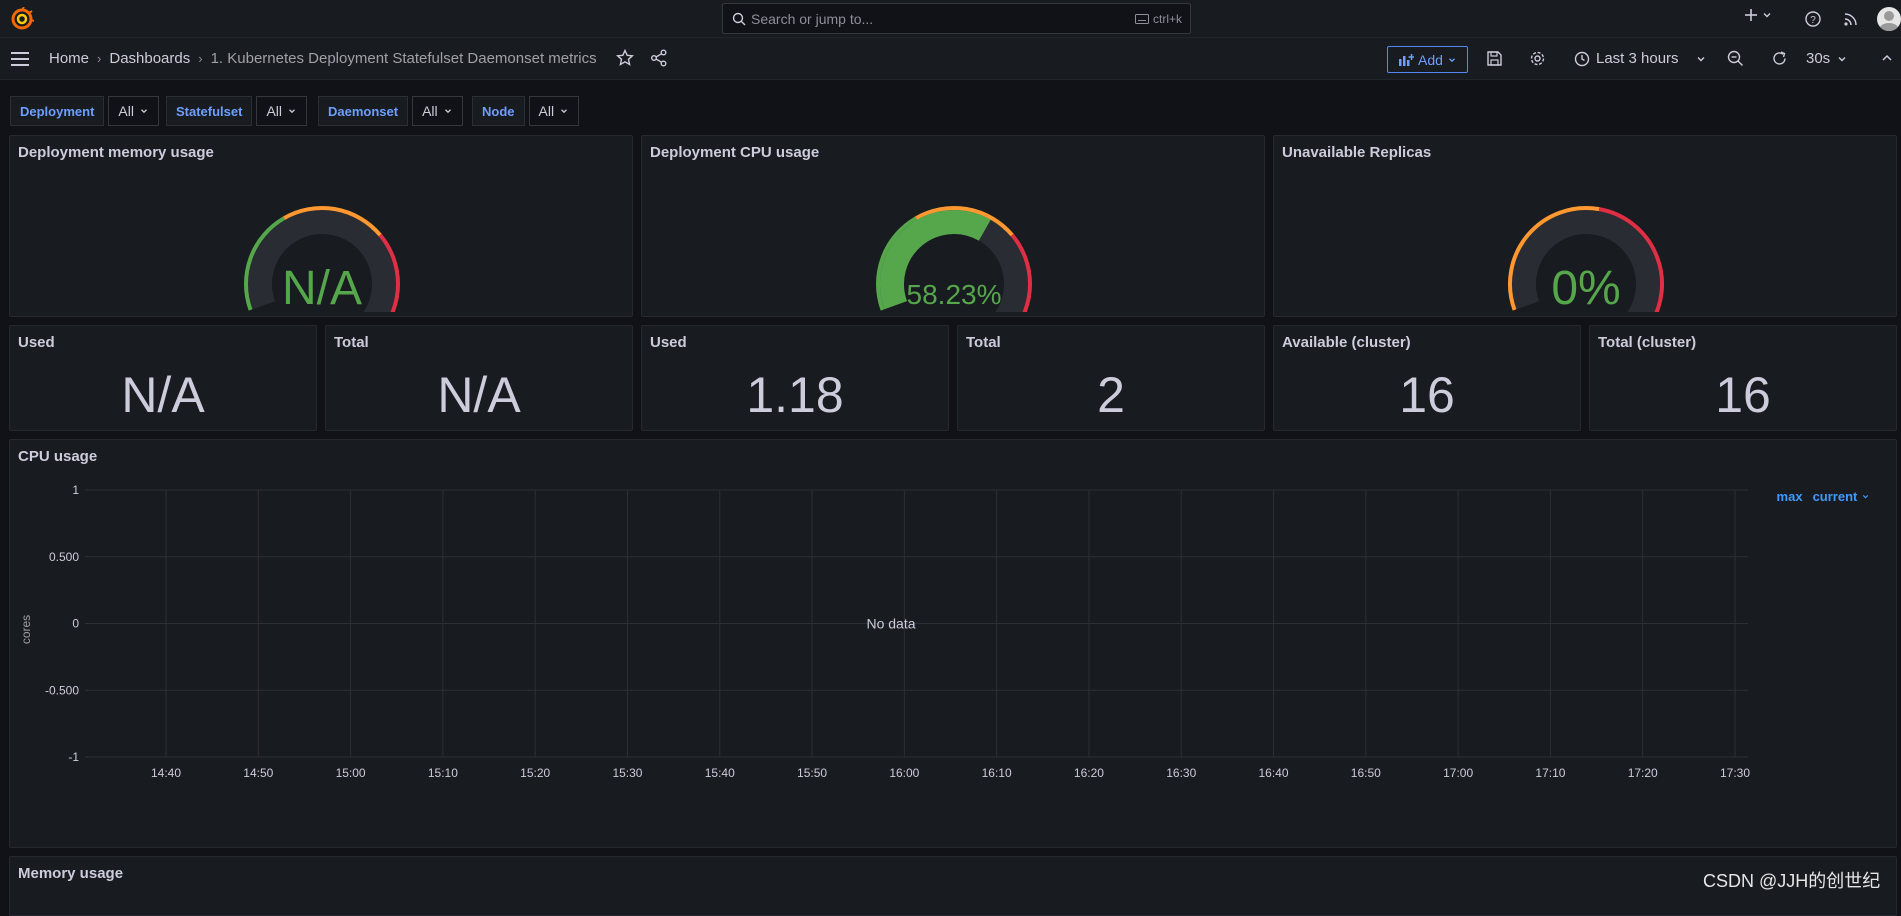 This screenshot has width=1901, height=916. I want to click on variable-deployment: Deployment All, so click(84, 111).